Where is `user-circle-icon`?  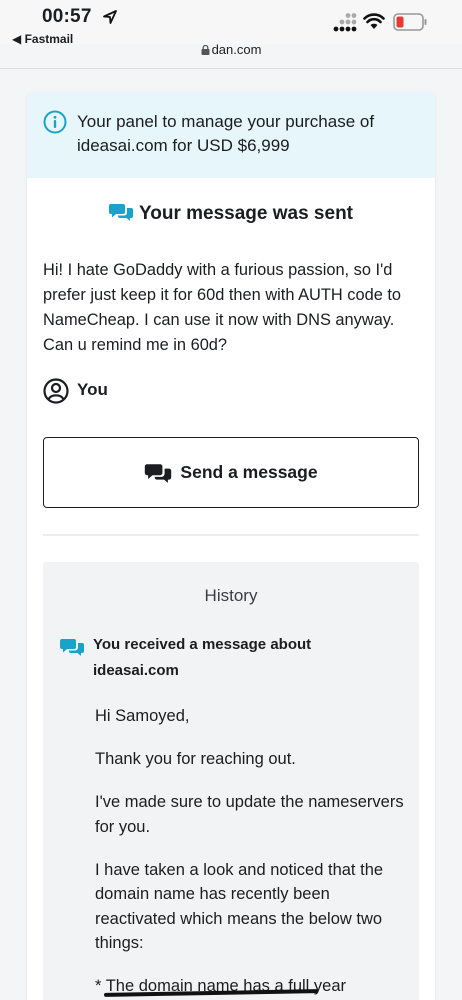 user-circle-icon is located at coordinates (56, 390).